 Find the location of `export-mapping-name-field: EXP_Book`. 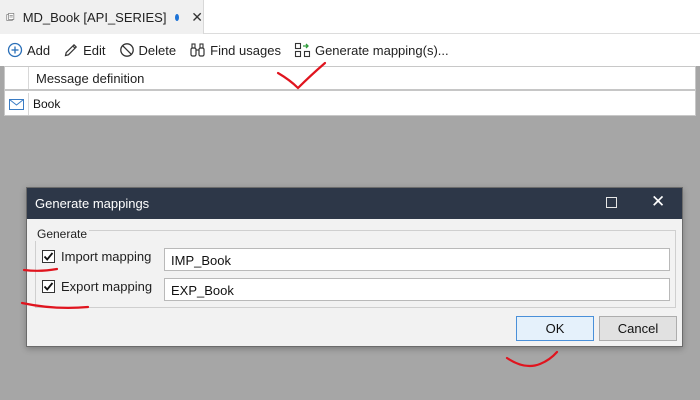

export-mapping-name-field: EXP_Book is located at coordinates (417, 289).